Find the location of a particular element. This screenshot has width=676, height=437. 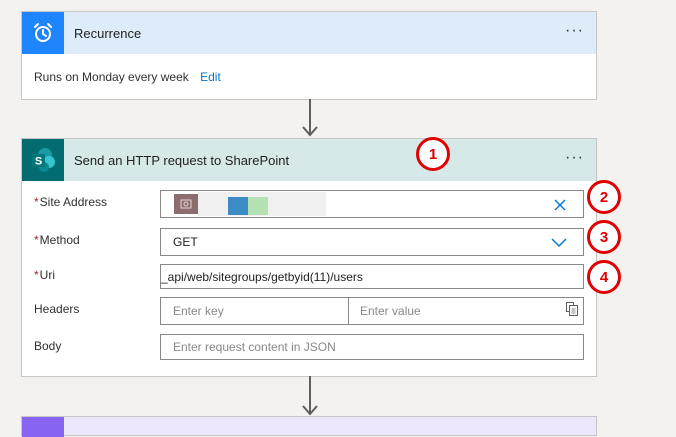

recurrence-summary-row: Runs on Monday every week Edit is located at coordinates (127, 77).